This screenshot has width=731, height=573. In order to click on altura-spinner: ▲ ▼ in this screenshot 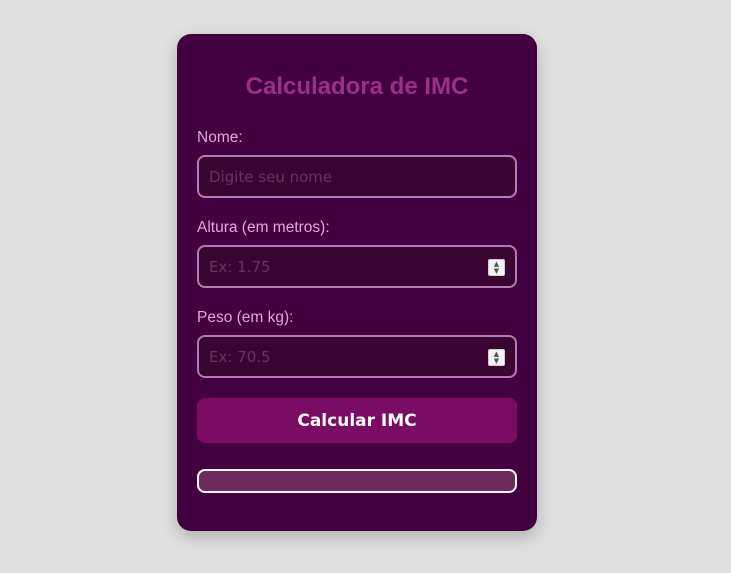, I will do `click(496, 267)`.